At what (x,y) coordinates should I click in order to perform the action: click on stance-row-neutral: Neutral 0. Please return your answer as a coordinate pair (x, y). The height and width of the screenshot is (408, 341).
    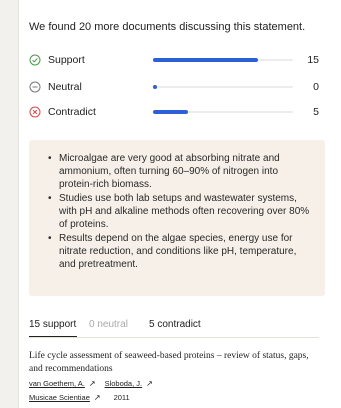
    Looking at the image, I should click on (174, 88).